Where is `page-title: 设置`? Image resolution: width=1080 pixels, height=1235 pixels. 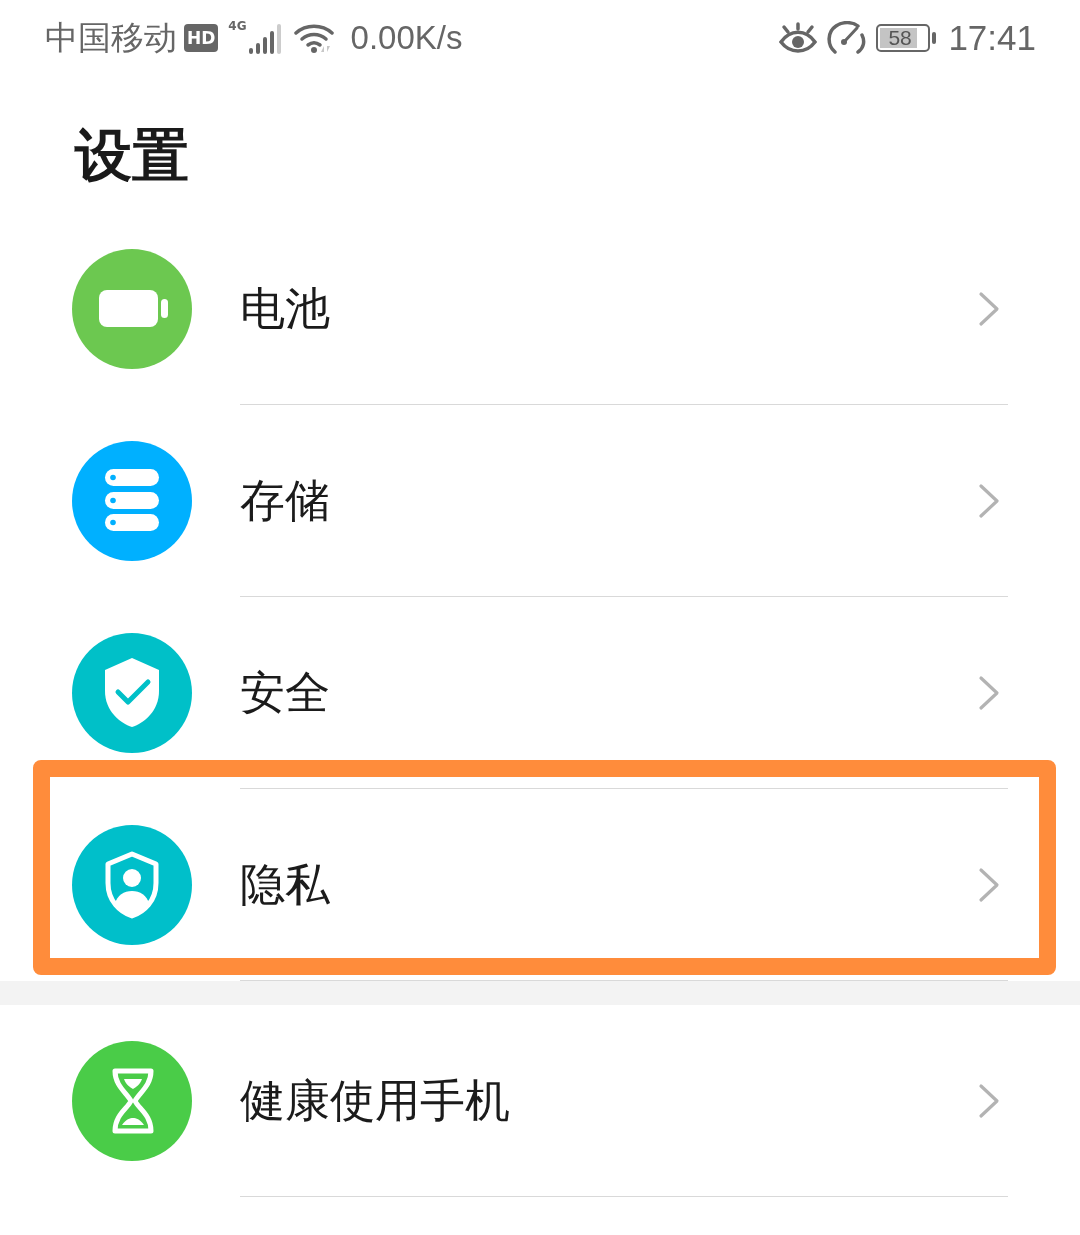 page-title: 设置 is located at coordinates (132, 155).